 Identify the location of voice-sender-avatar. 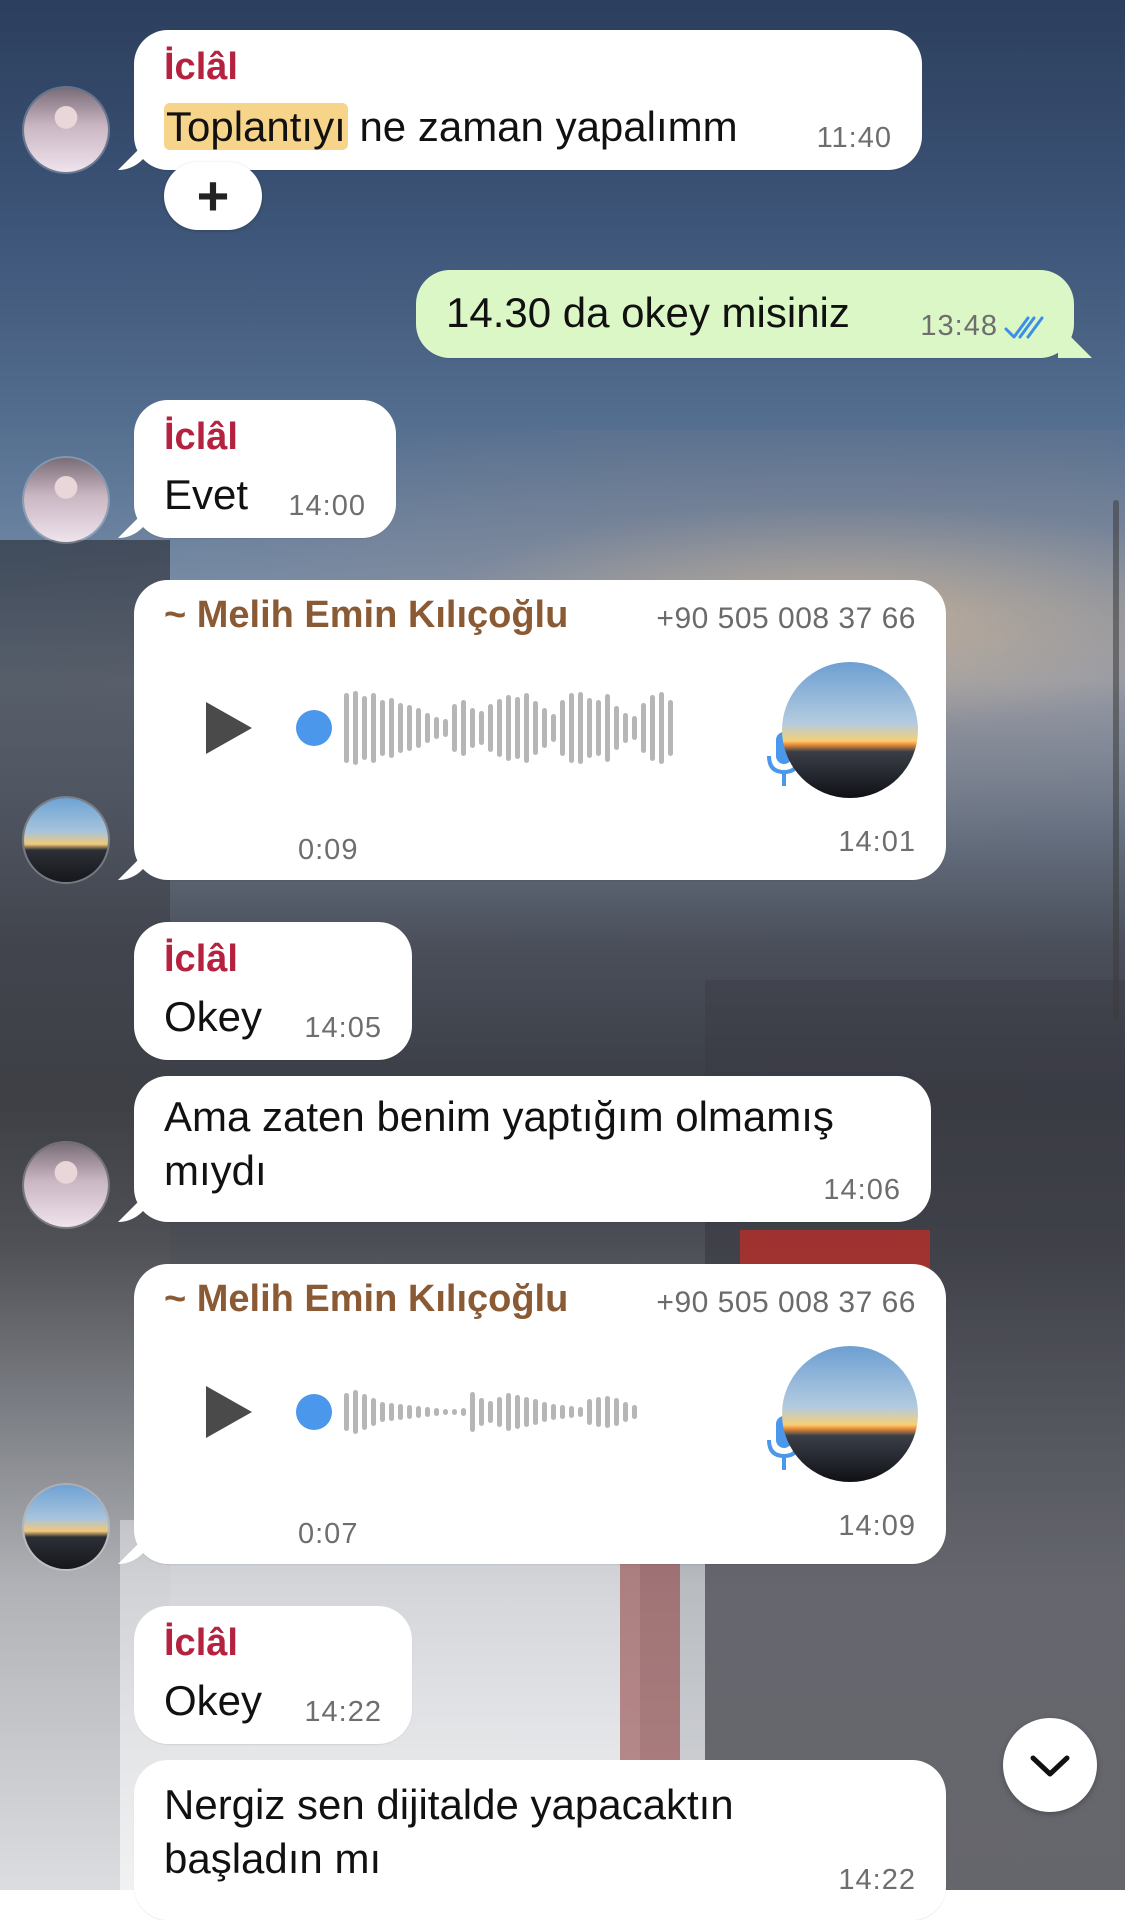
(850, 1414).